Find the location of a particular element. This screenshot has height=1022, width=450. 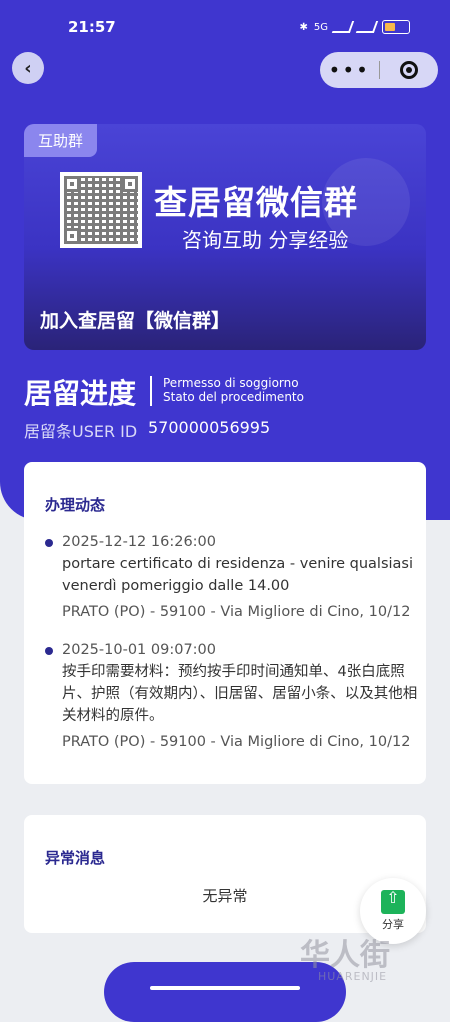

qr-pattern is located at coordinates (101, 210).